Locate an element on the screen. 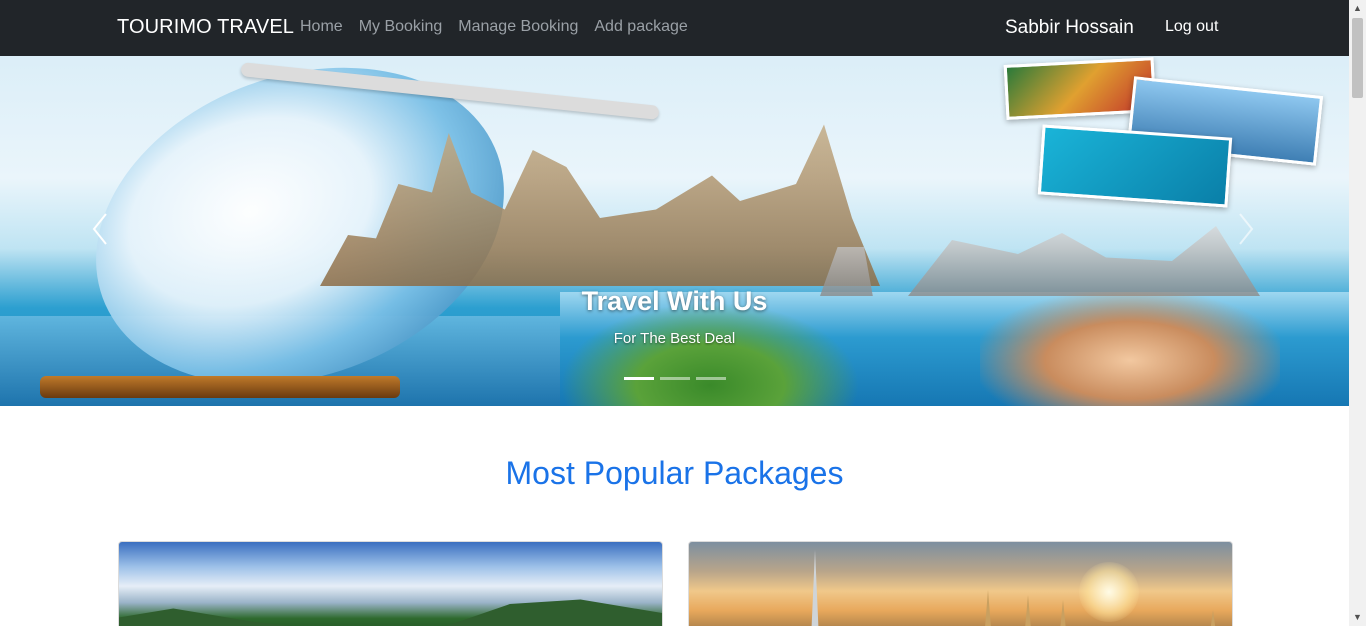  nav-link-manage-booking: Manage Booking is located at coordinates (518, 27).